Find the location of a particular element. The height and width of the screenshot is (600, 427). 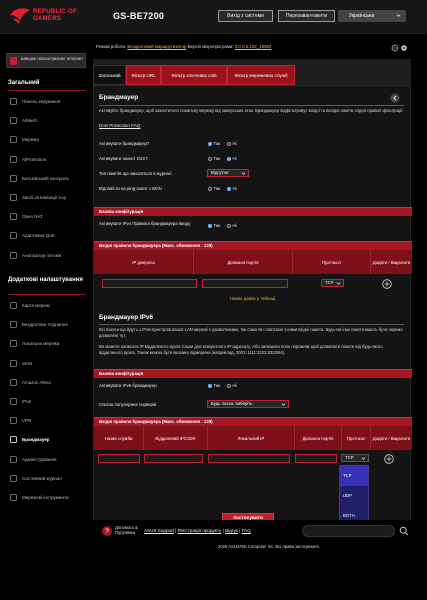

enable-dos-label: Активувати захист DoS? is located at coordinates (123, 158).